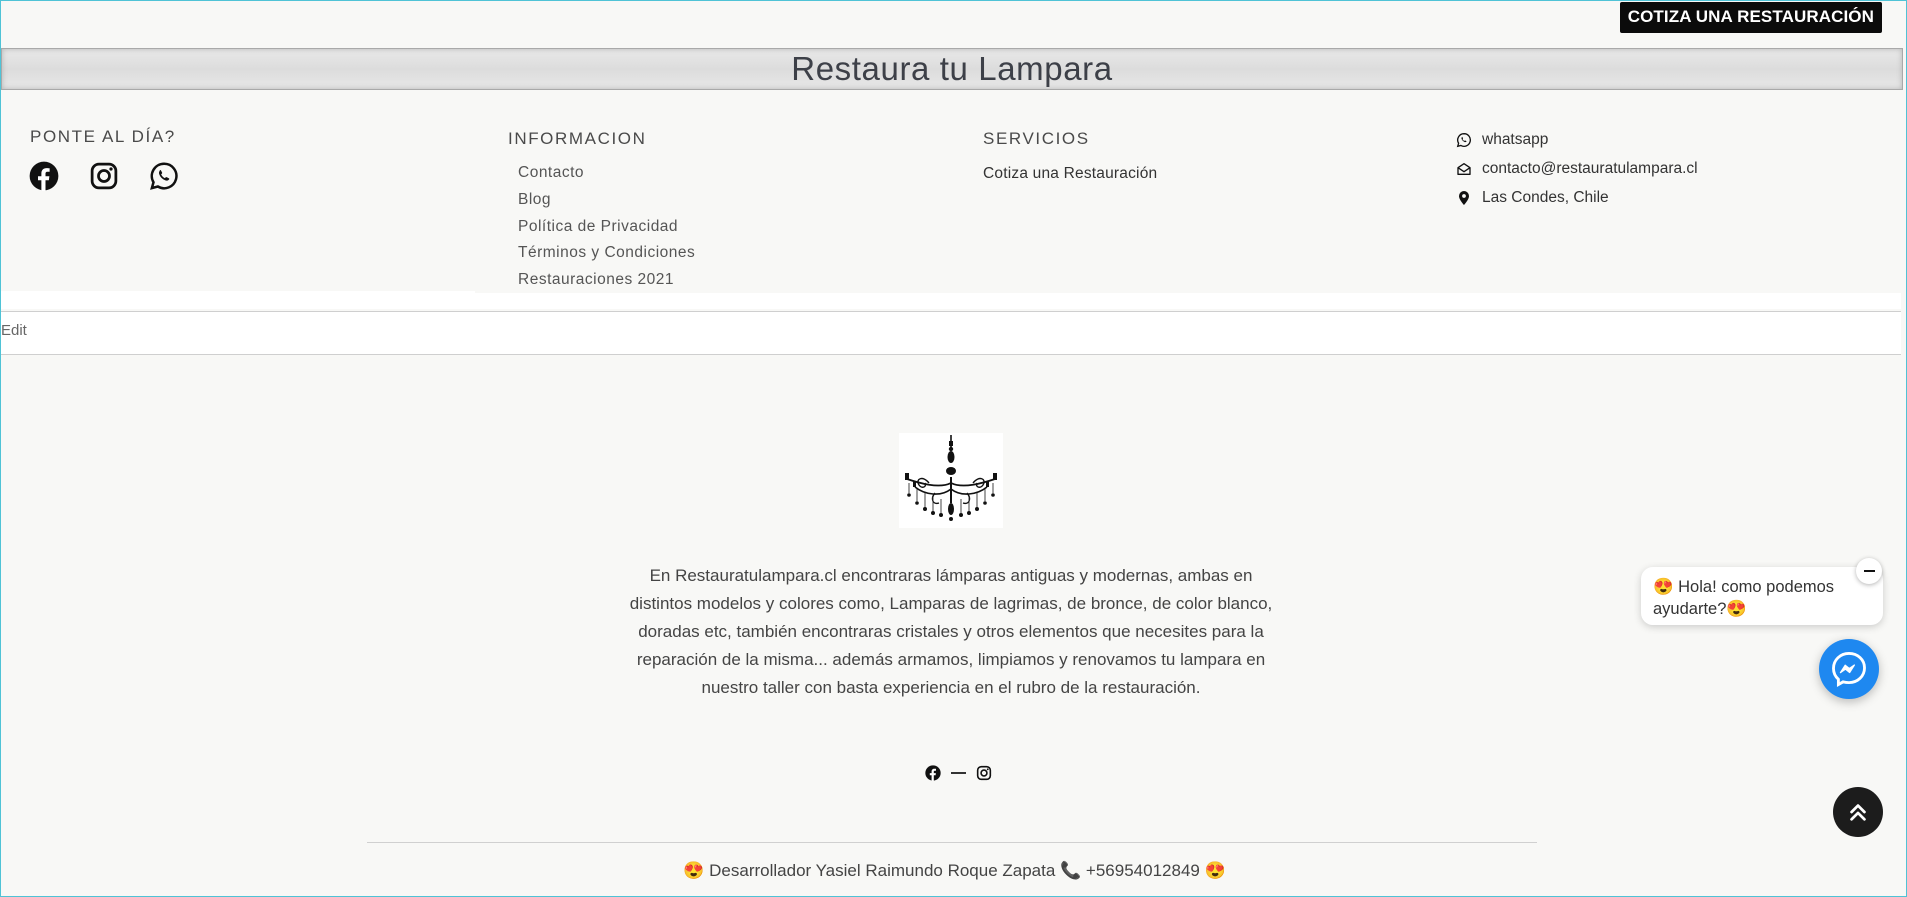 This screenshot has width=1907, height=897. I want to click on site-title-bar: Restaura tu Lampara, so click(952, 69).